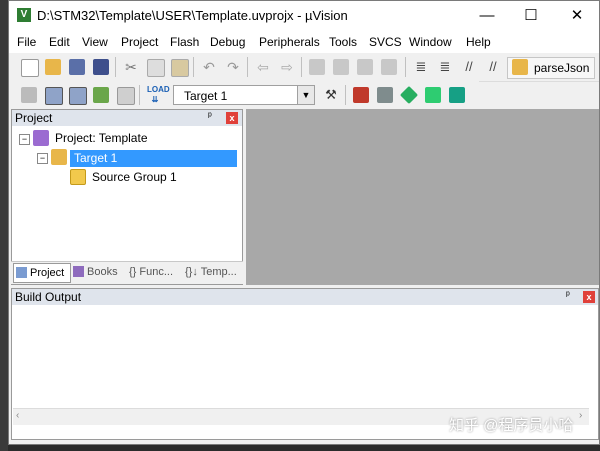 The image size is (600, 451). Describe the element at coordinates (53, 67) in the screenshot. I see `open-folder-icon` at that location.